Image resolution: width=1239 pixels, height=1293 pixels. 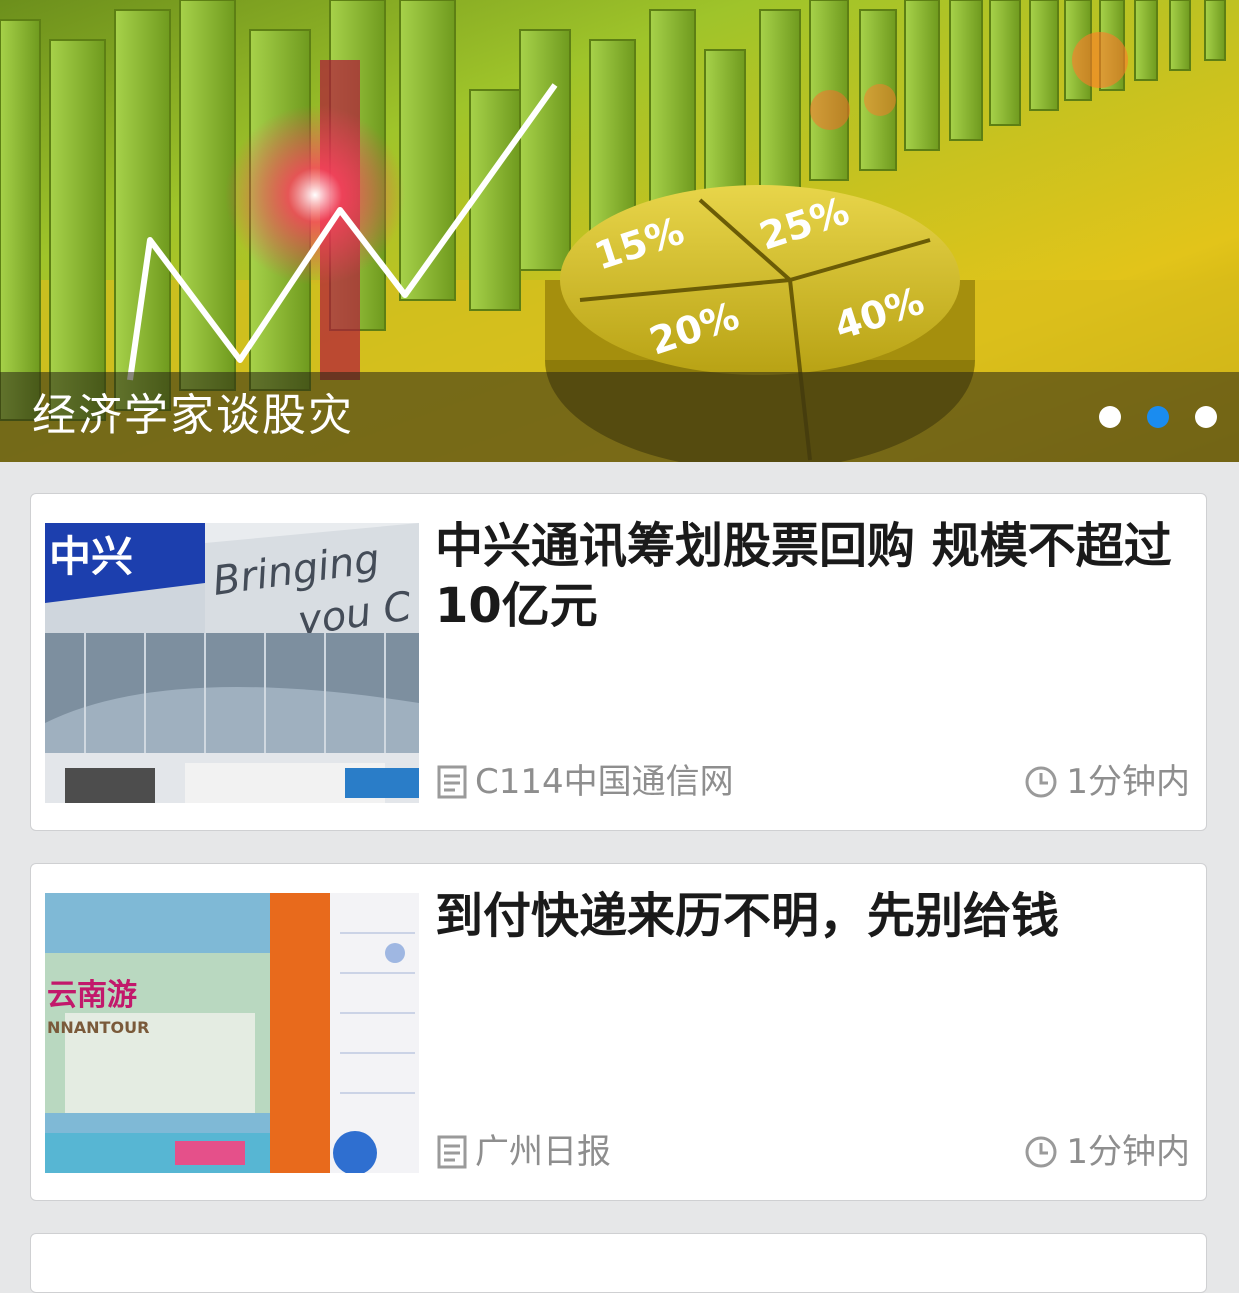 What do you see at coordinates (618, 1263) in the screenshot?
I see `news-card` at bounding box center [618, 1263].